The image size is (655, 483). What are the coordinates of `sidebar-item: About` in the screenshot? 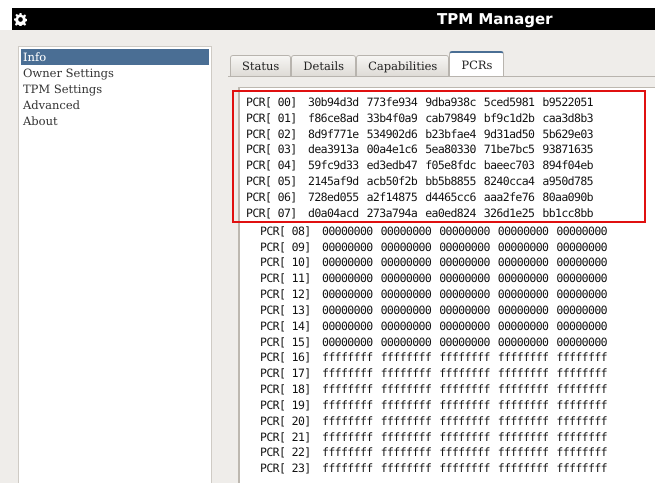 It's located at (115, 121).